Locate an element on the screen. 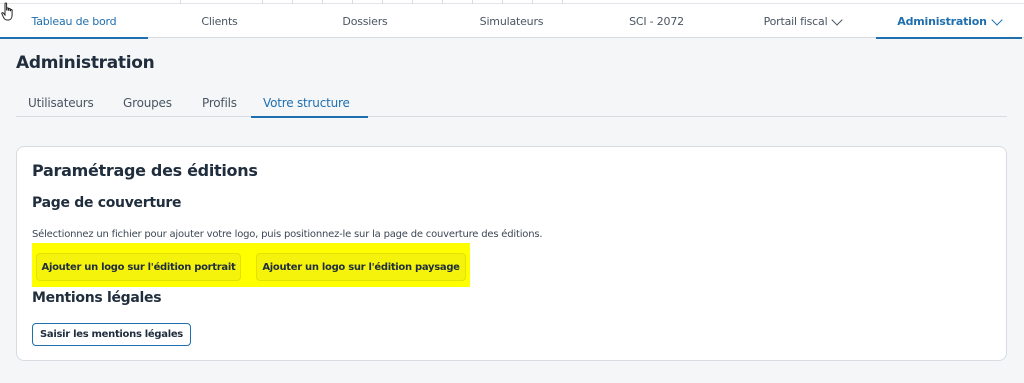  nav-tab-label: Portail fiscal is located at coordinates (795, 21).